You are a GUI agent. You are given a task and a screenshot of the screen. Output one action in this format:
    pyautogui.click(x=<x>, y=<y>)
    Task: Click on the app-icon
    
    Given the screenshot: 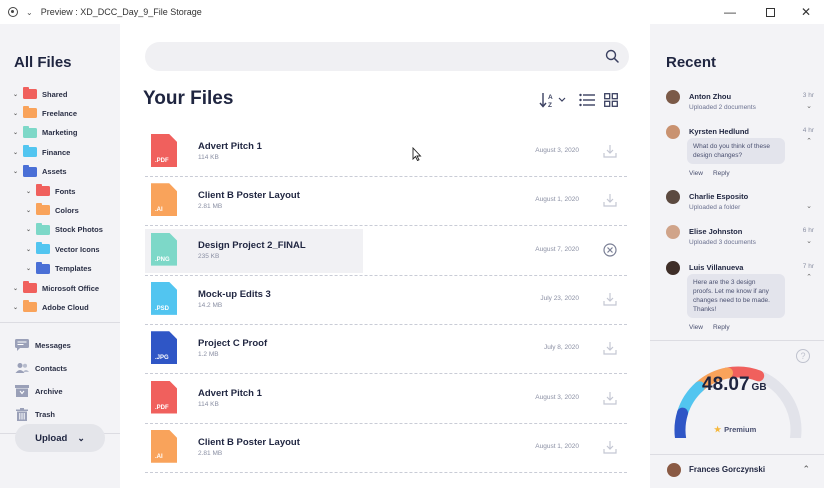 What is the action you would take?
    pyautogui.click(x=13, y=12)
    